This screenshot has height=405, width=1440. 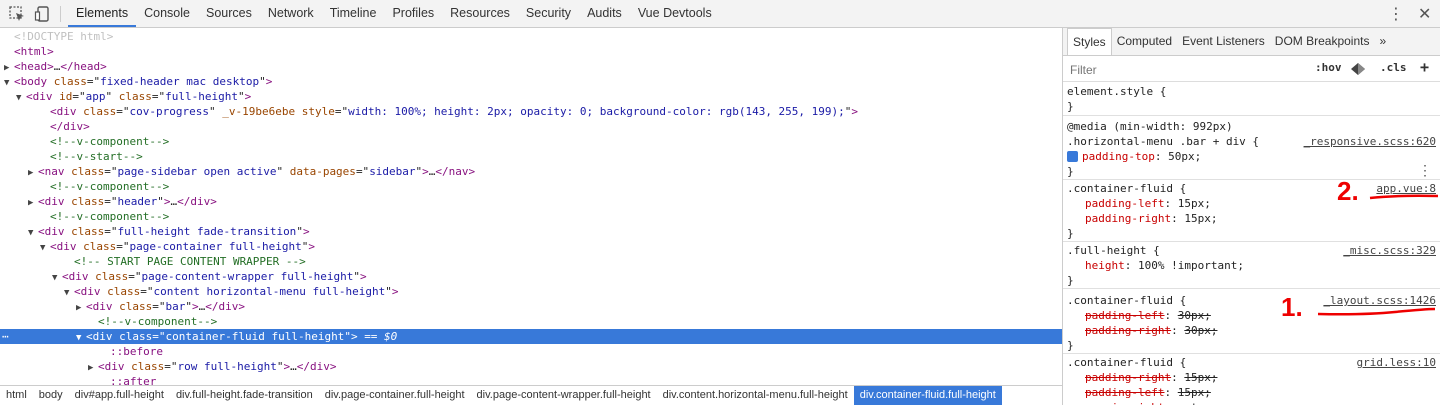 What do you see at coordinates (5, 336) in the screenshot?
I see `node-menu-icon: ⋯` at bounding box center [5, 336].